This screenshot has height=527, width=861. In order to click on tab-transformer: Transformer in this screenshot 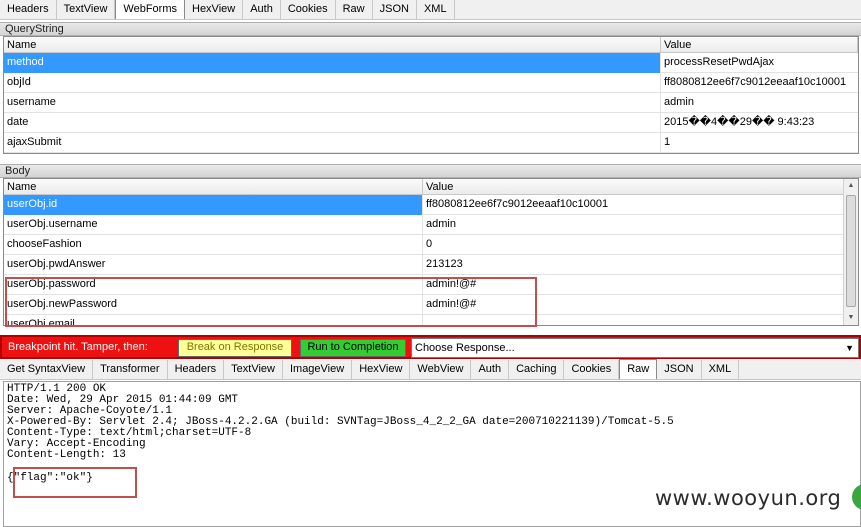, I will do `click(130, 369)`.